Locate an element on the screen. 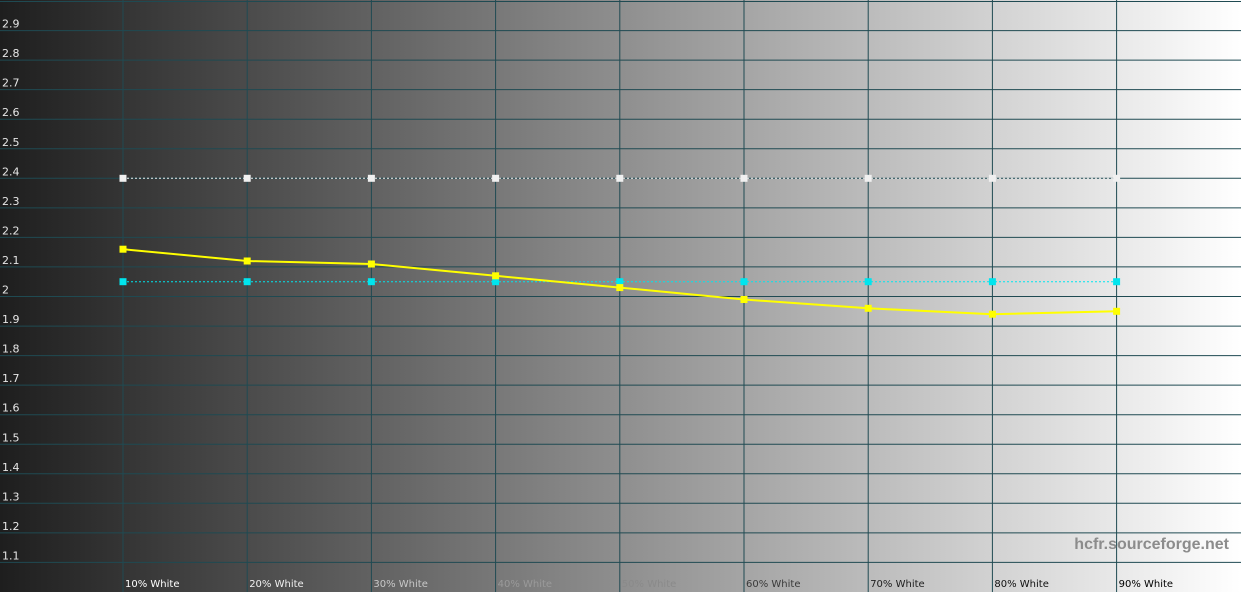 This screenshot has height=595, width=1241. y-tick-label: 1.4 is located at coordinates (11, 467).